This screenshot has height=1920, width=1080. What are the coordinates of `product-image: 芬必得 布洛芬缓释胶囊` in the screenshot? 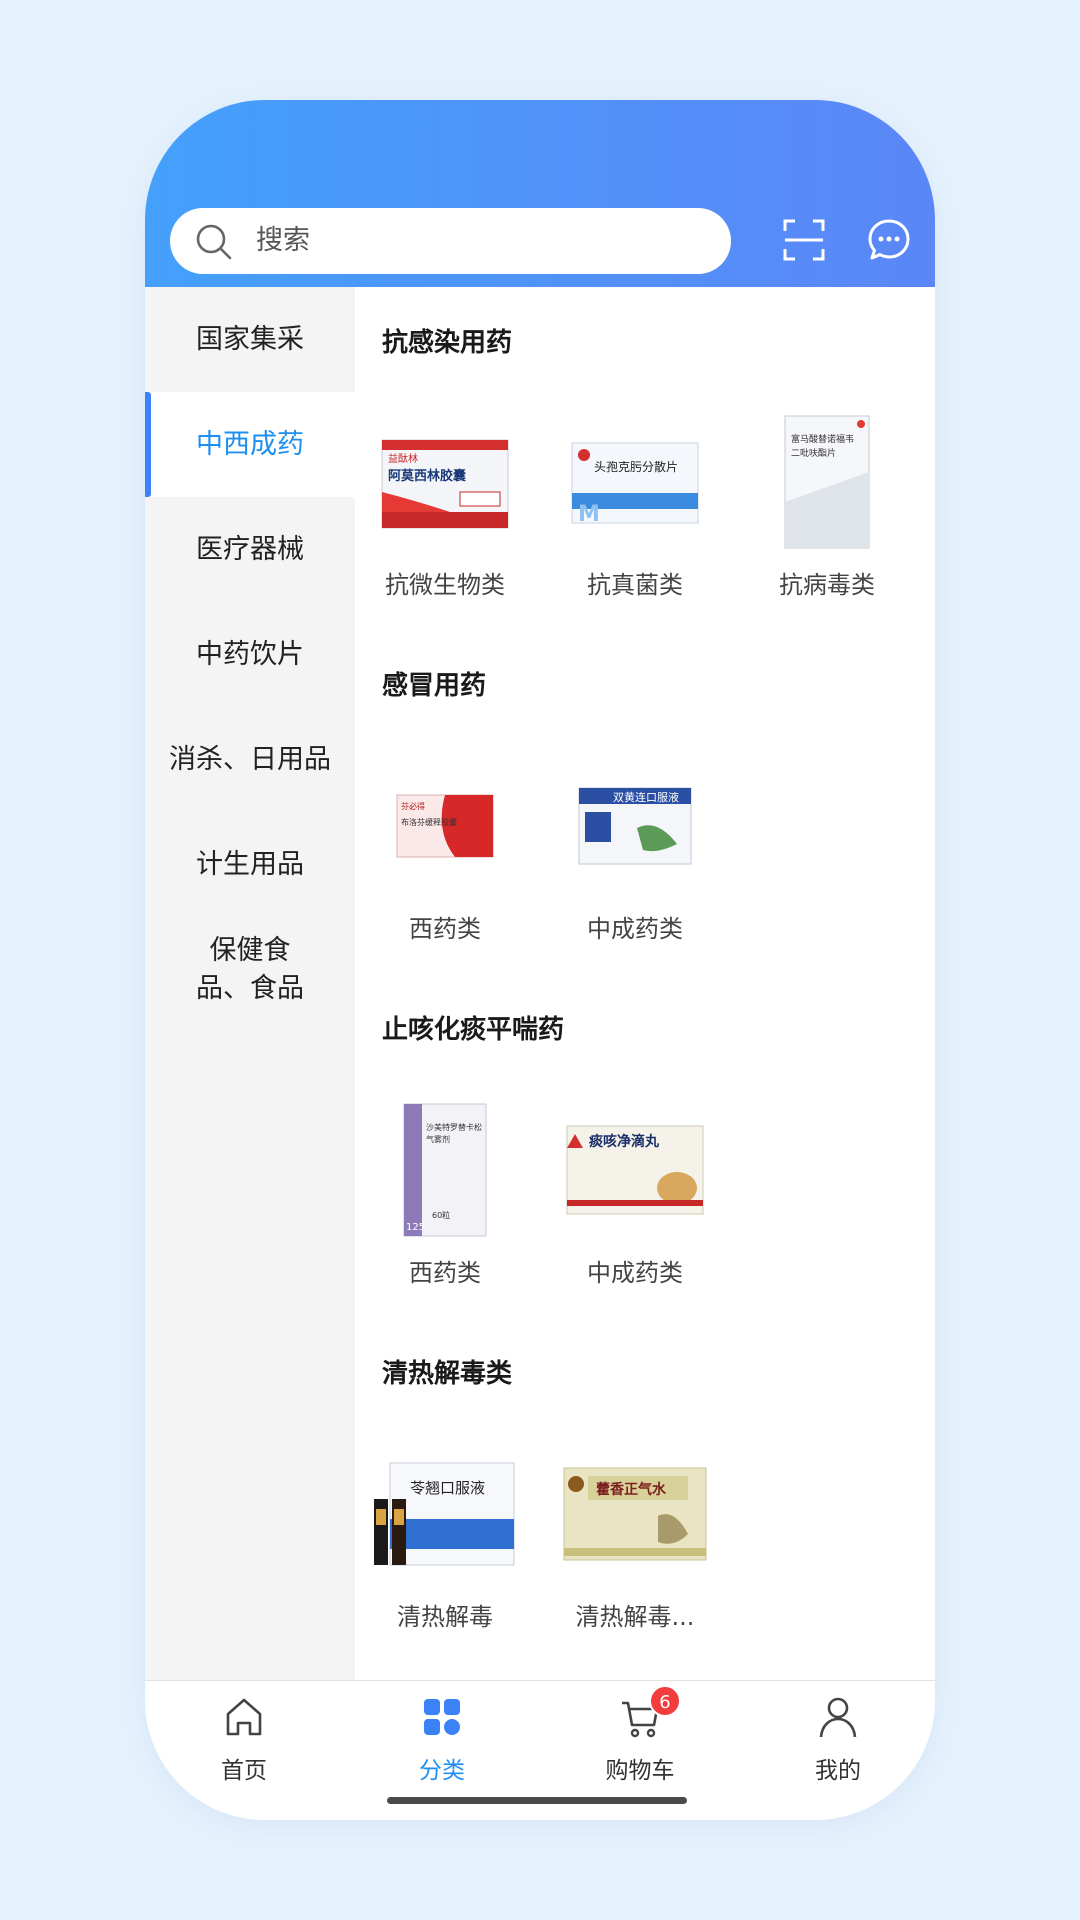 It's located at (445, 826).